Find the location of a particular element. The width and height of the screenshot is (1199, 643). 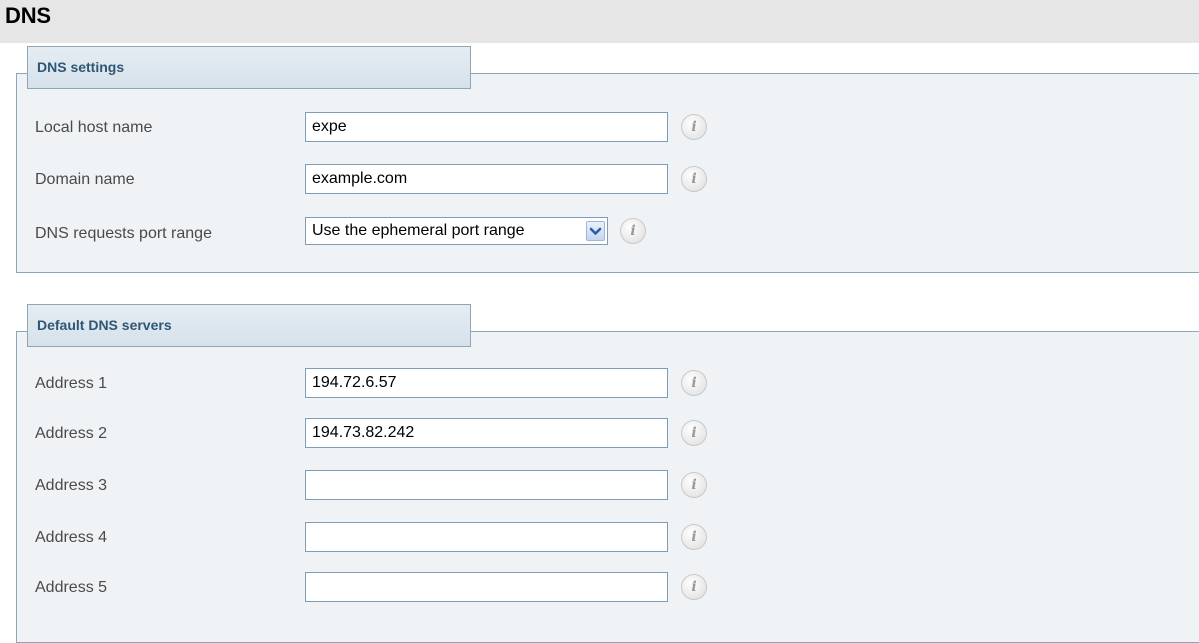

address-row: Address 2 i is located at coordinates (607, 434).